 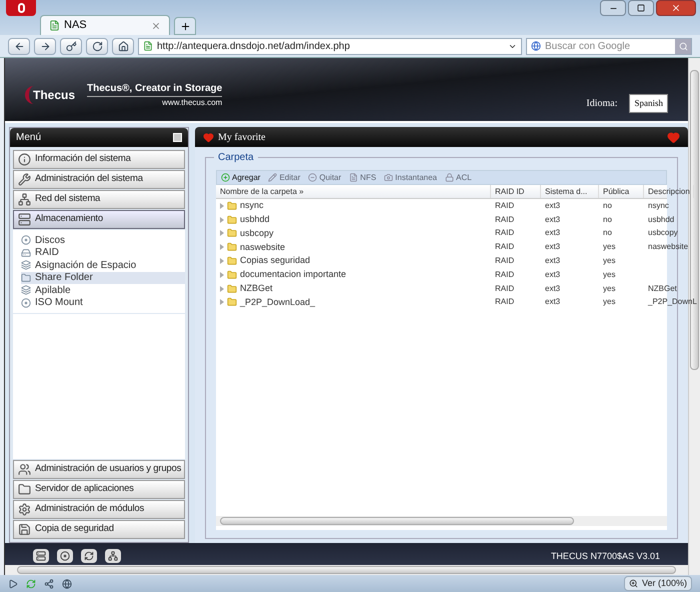 What do you see at coordinates (256, 288) in the screenshot?
I see `table-cell-text: NZBGet` at bounding box center [256, 288].